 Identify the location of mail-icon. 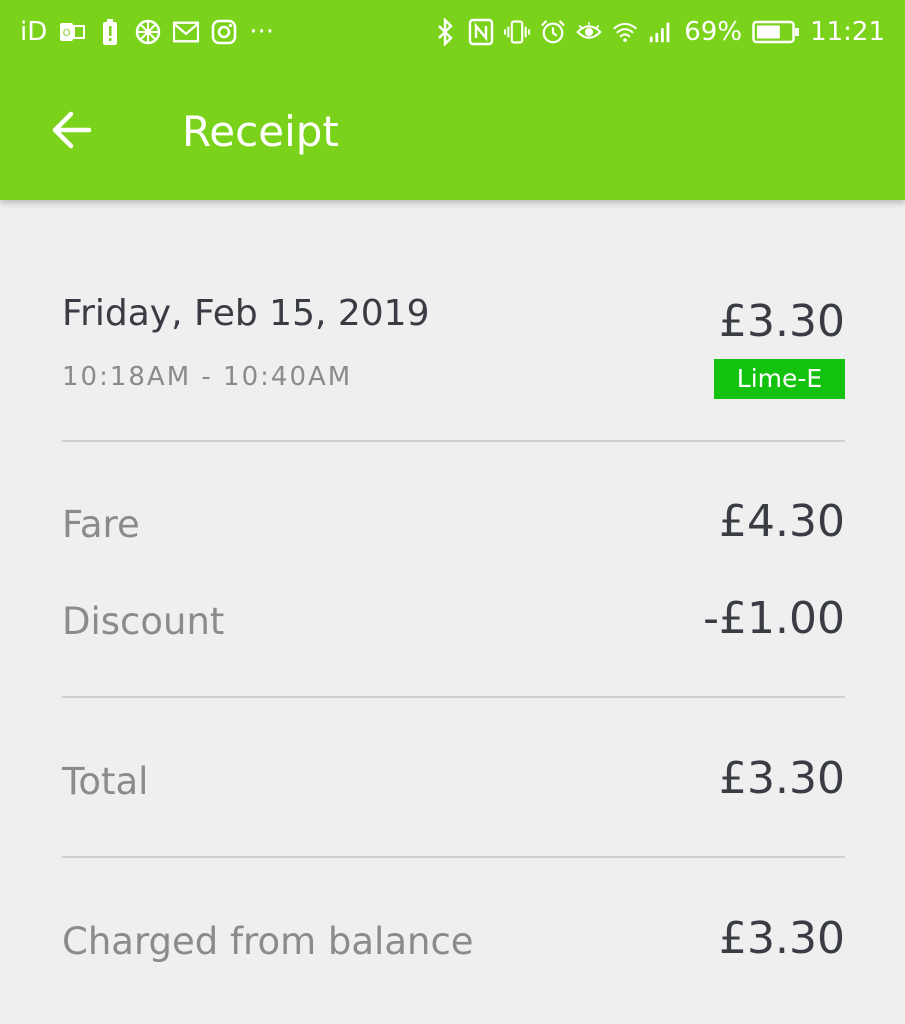
(186, 32).